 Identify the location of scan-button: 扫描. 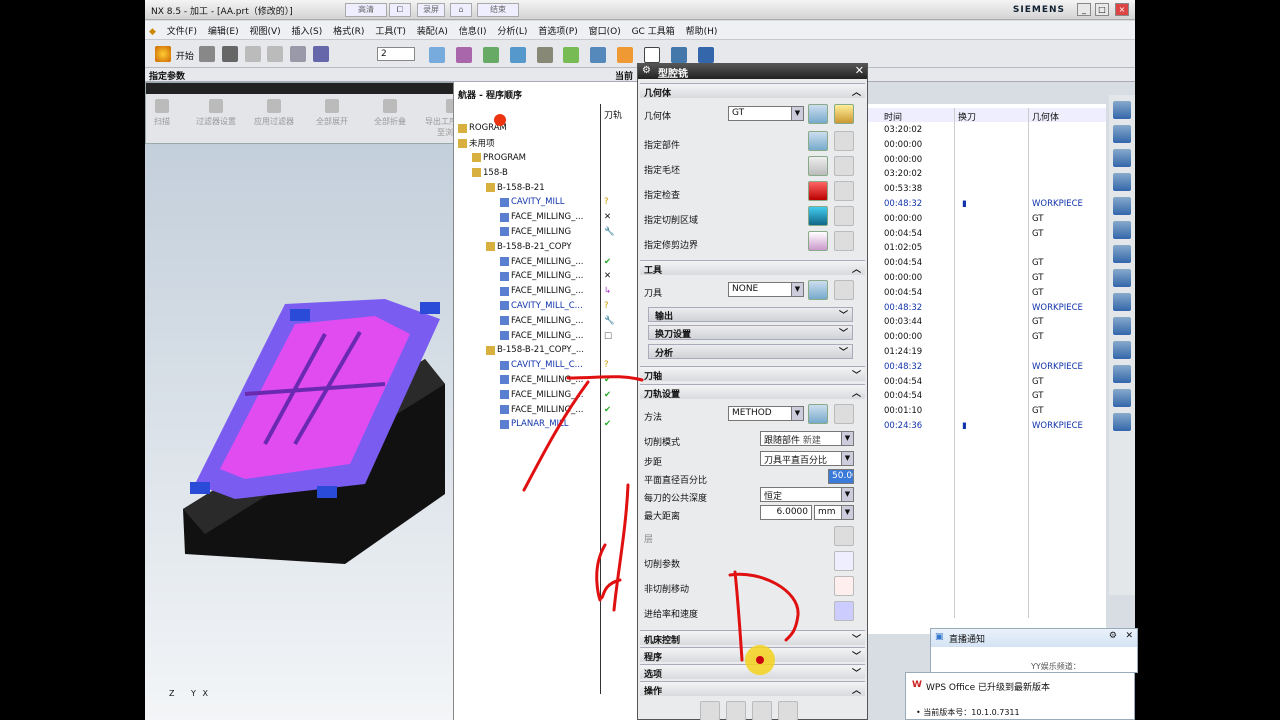
(167, 113).